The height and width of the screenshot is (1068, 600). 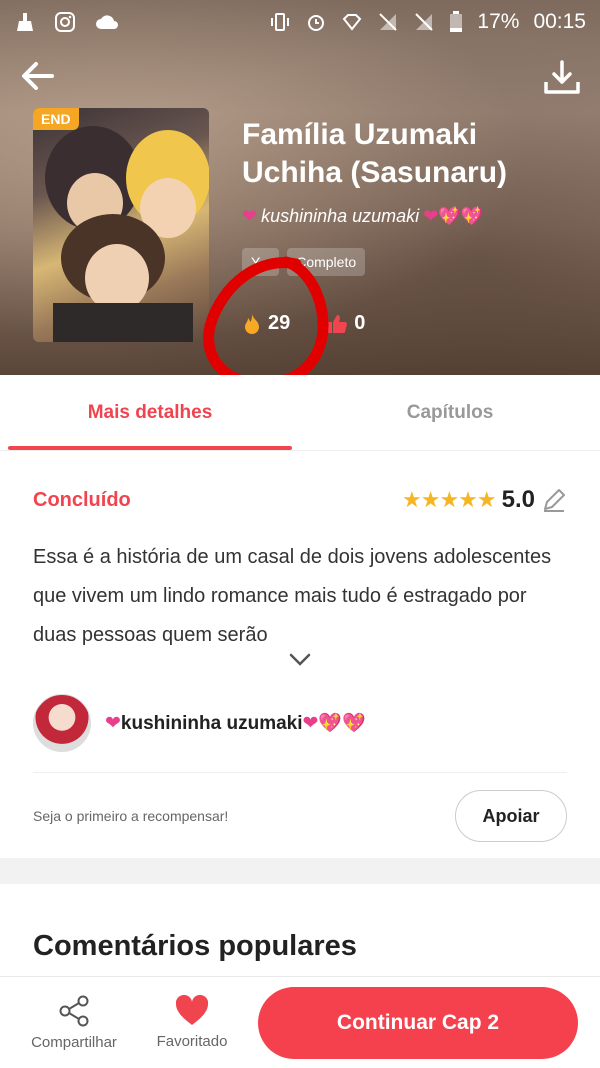 What do you see at coordinates (300, 772) in the screenshot?
I see `divider` at bounding box center [300, 772].